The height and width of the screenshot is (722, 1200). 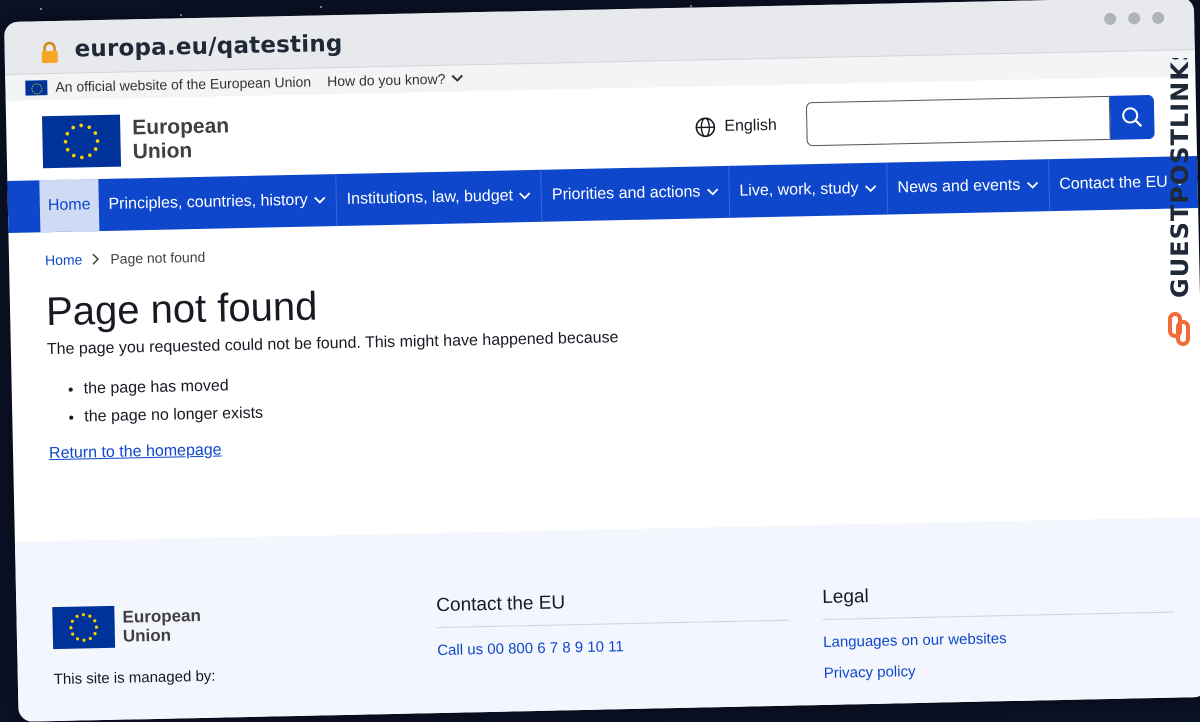 I want to click on search-icon, so click(x=1132, y=117).